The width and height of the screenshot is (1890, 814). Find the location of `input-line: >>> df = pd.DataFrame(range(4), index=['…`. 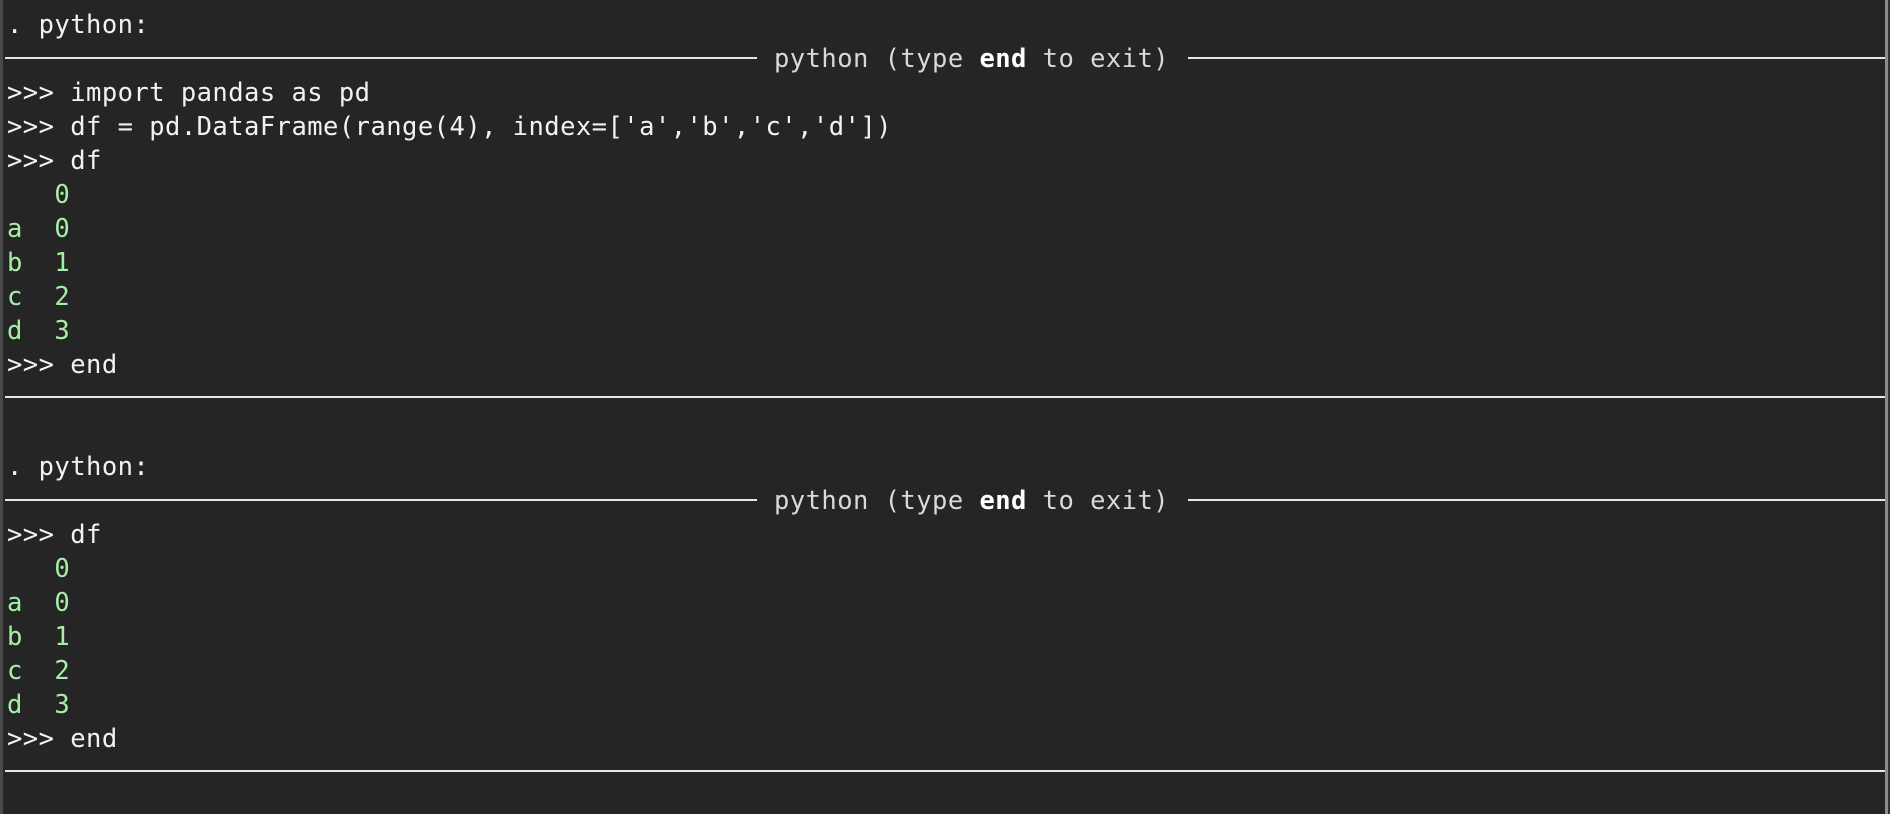

input-line: >>> df = pd.DataFrame(range(4), index=['… is located at coordinates (449, 127).